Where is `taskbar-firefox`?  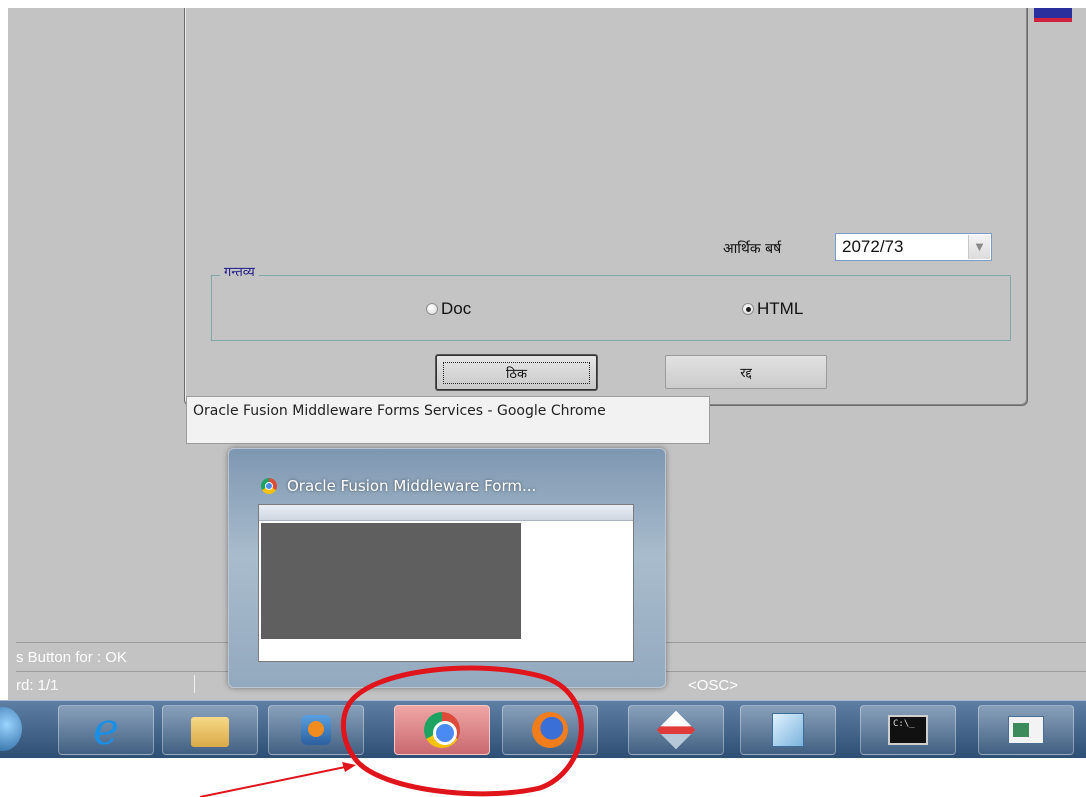 taskbar-firefox is located at coordinates (550, 730).